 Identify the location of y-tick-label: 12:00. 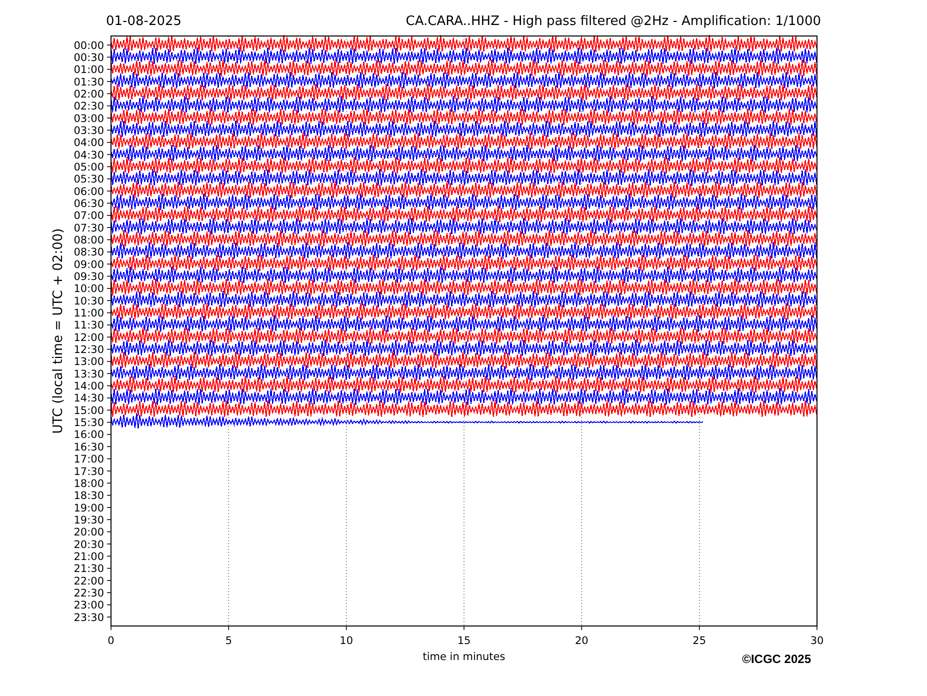
(89, 338).